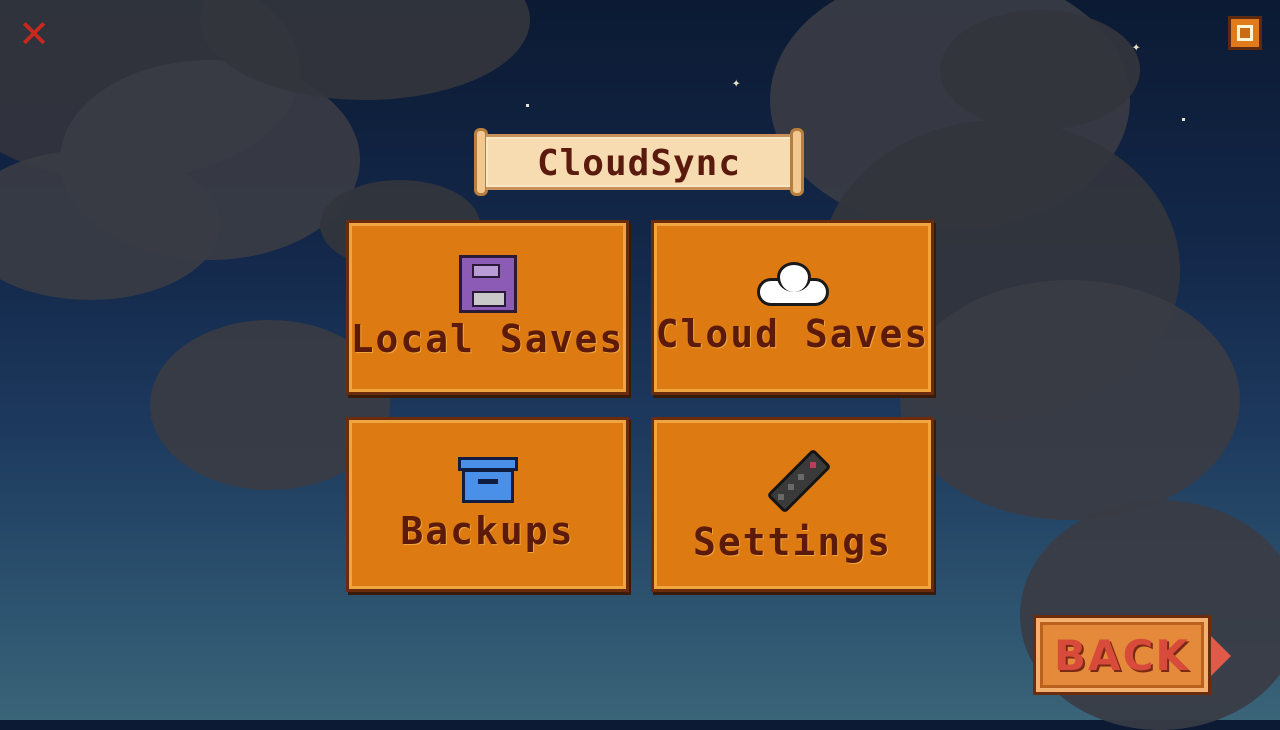 This screenshot has height=730, width=1280. What do you see at coordinates (487, 530) in the screenshot?
I see `backups-label: Backups` at bounding box center [487, 530].